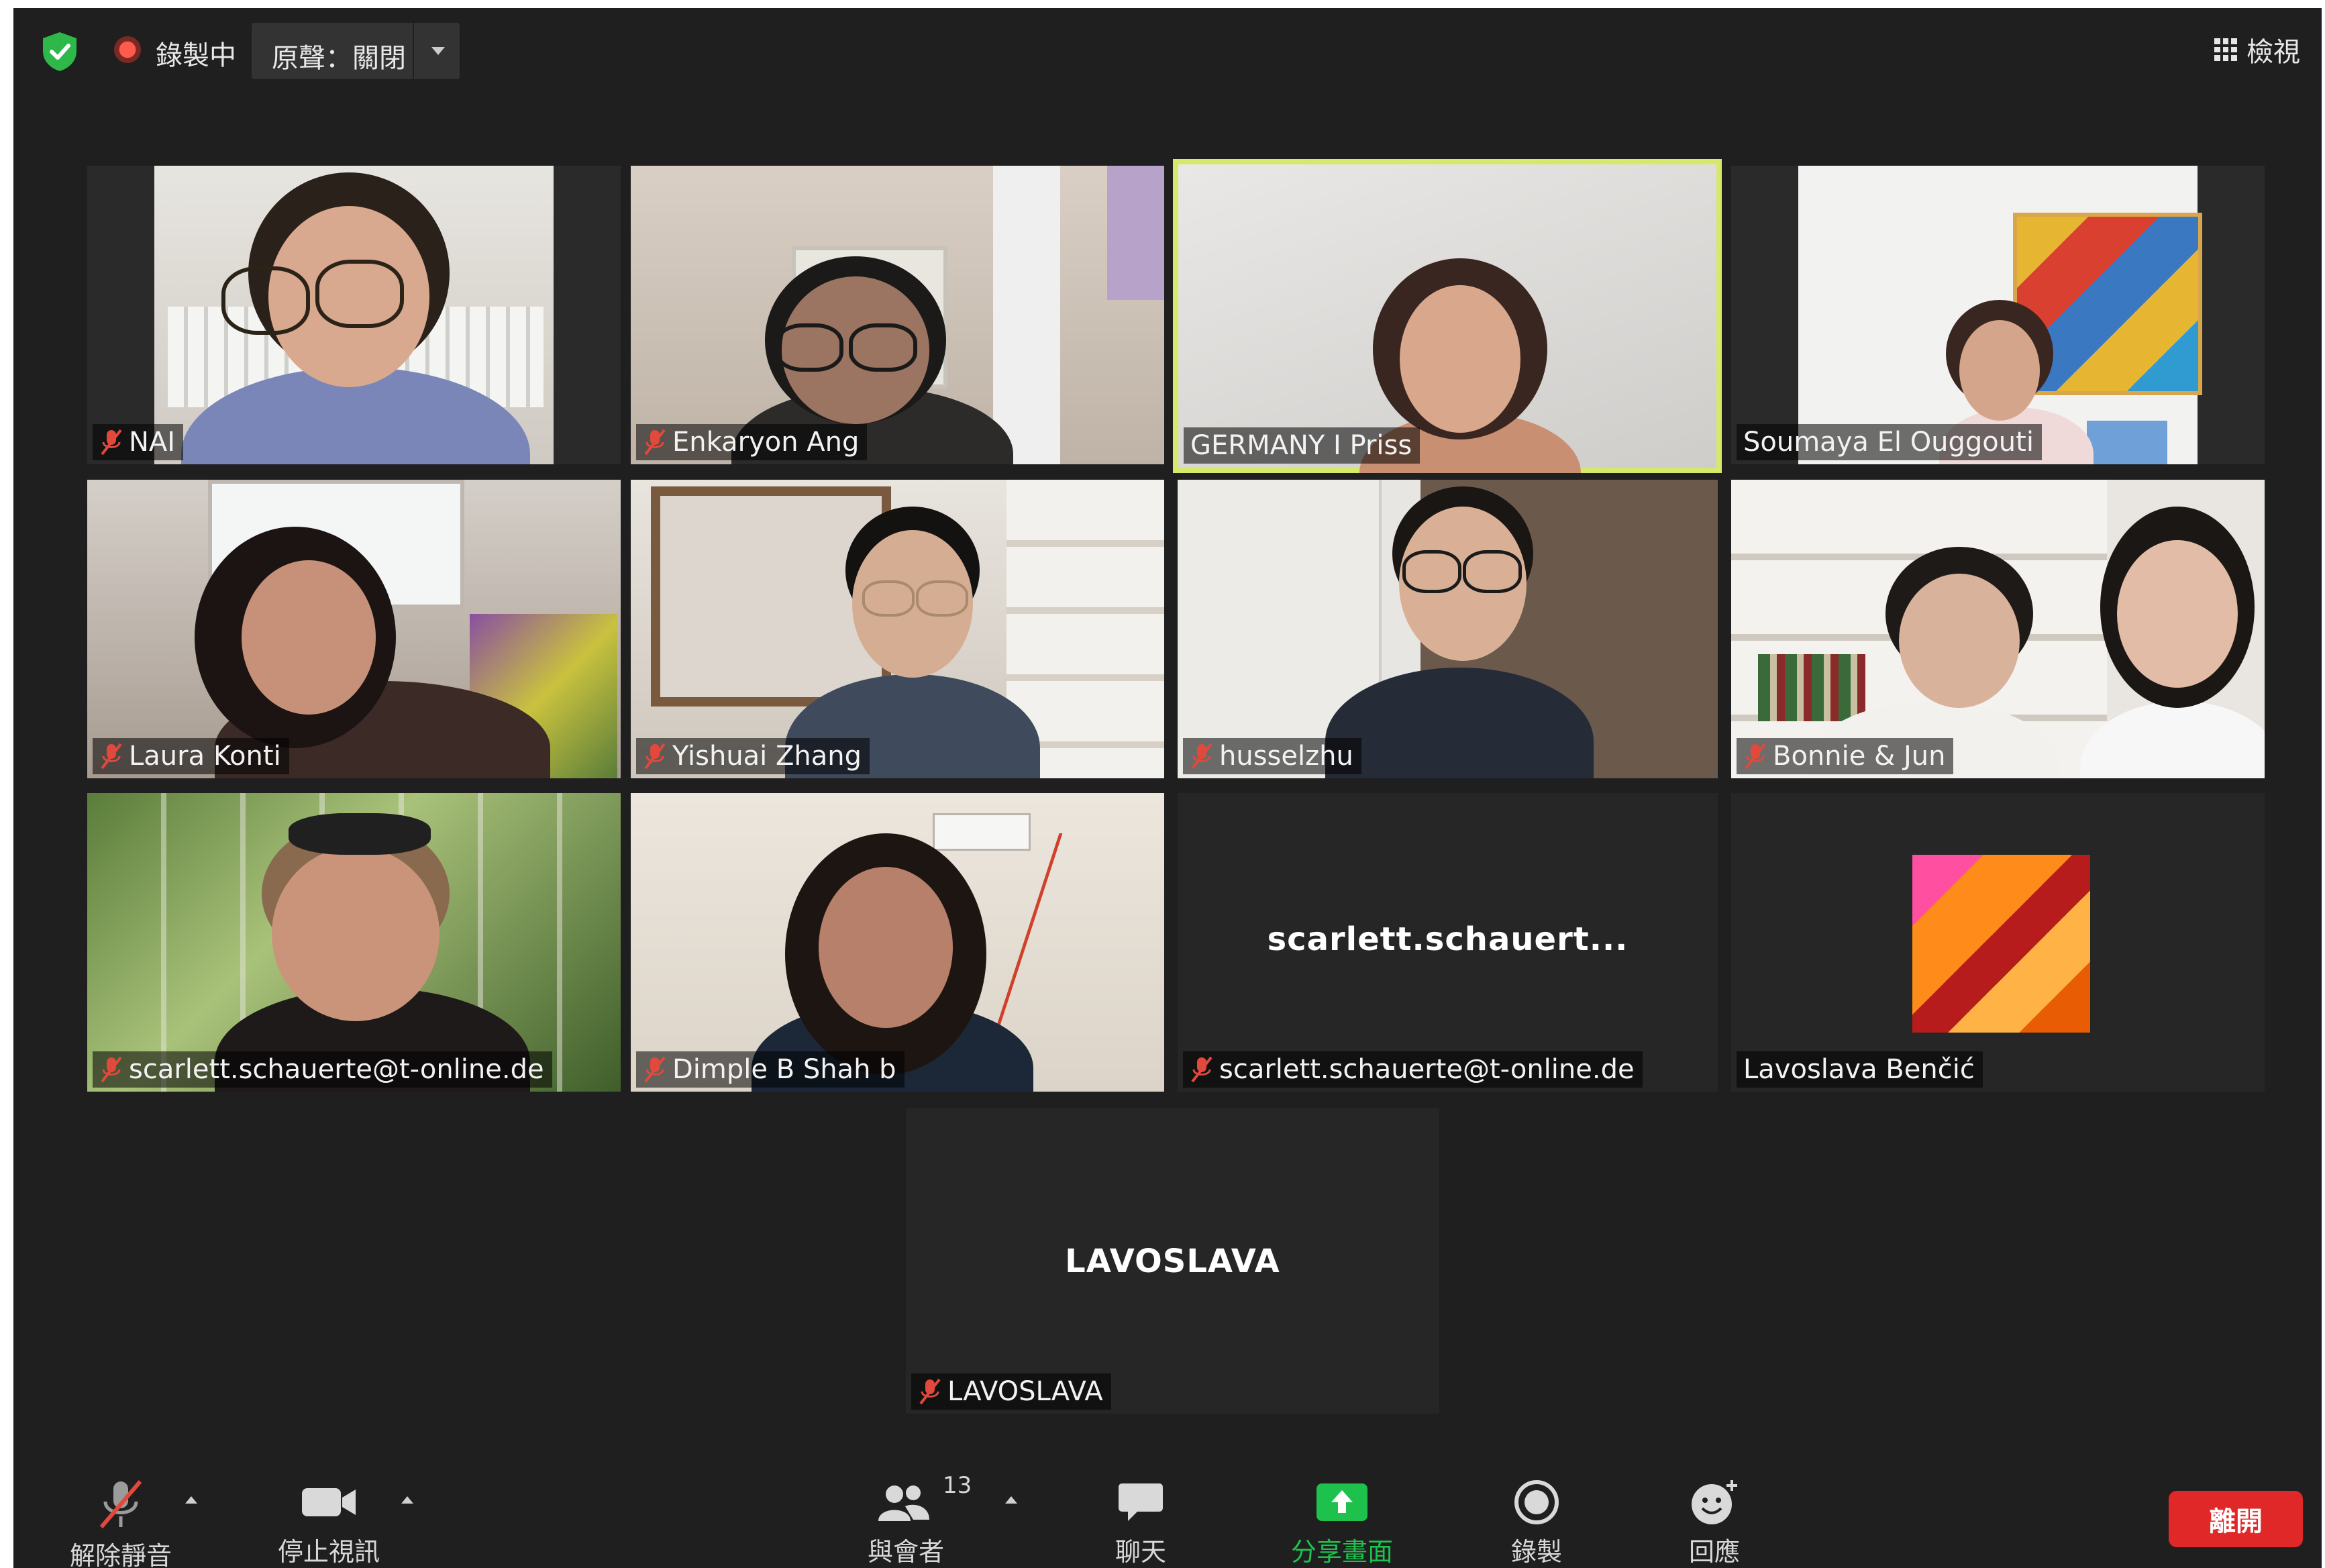 This screenshot has width=2325, height=1568. I want to click on encryption-shield-icon, so click(59, 51).